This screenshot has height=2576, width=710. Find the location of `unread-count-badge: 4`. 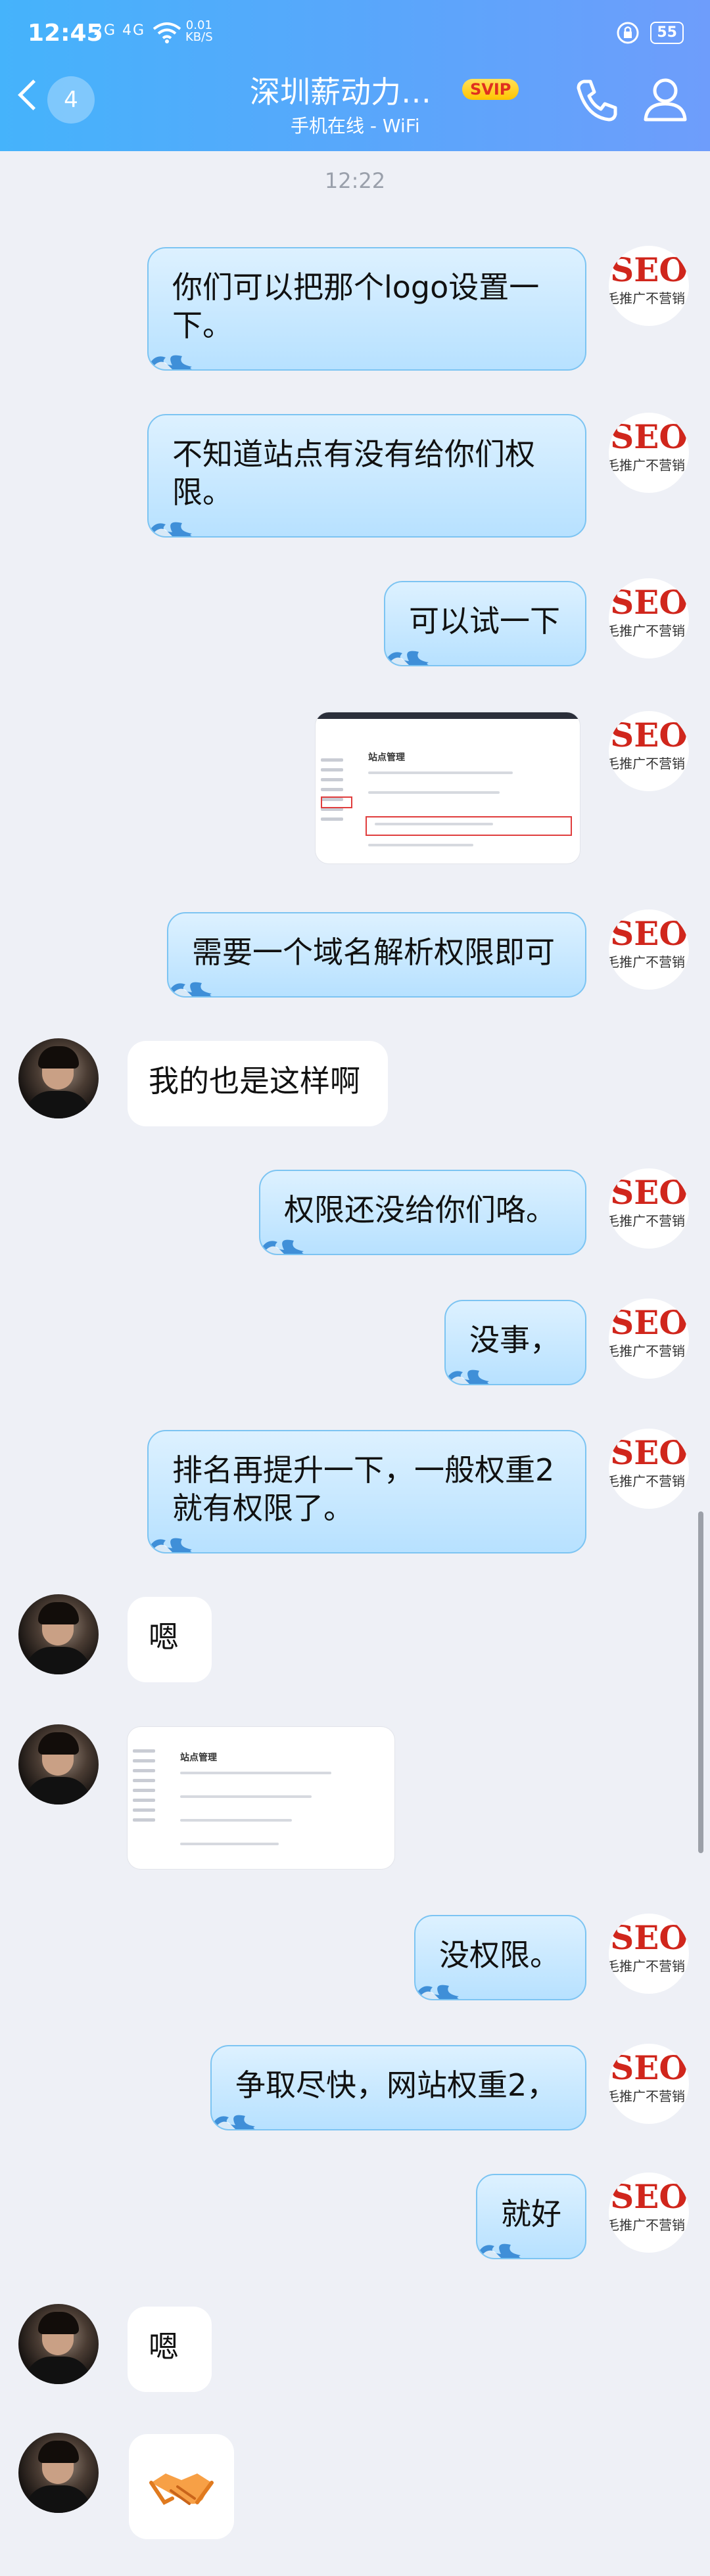

unread-count-badge: 4 is located at coordinates (71, 100).